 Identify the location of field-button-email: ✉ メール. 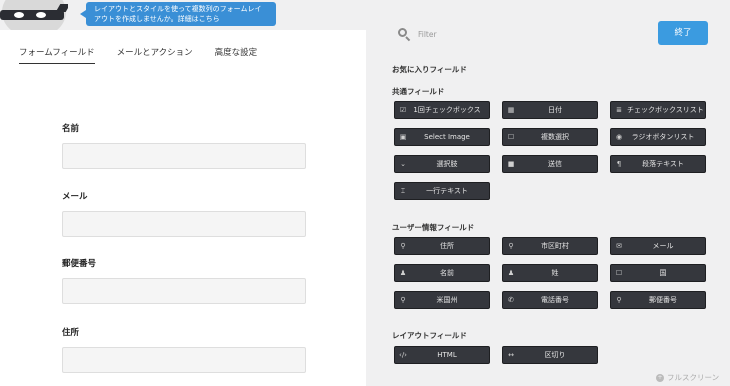
(658, 246).